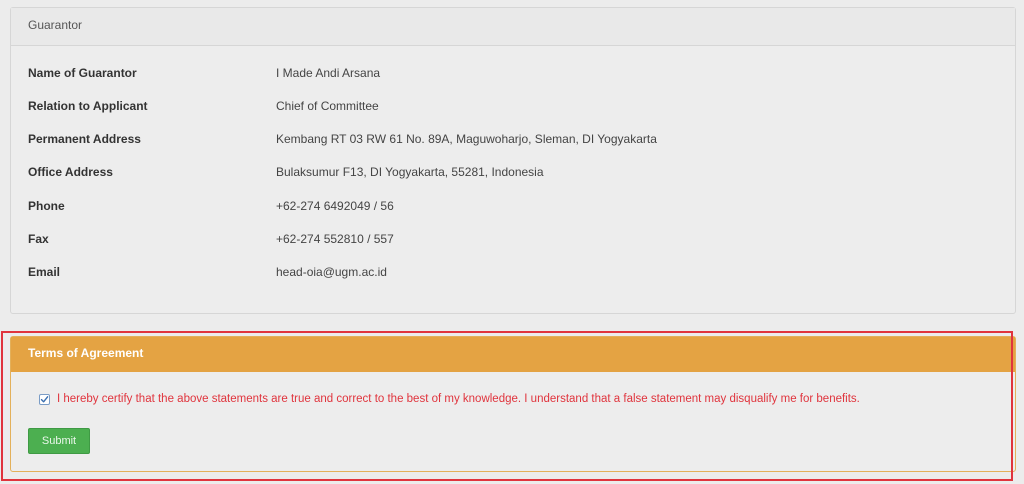 The width and height of the screenshot is (1024, 484). I want to click on guarantor-name-label: Name of Guarantor, so click(82, 73).